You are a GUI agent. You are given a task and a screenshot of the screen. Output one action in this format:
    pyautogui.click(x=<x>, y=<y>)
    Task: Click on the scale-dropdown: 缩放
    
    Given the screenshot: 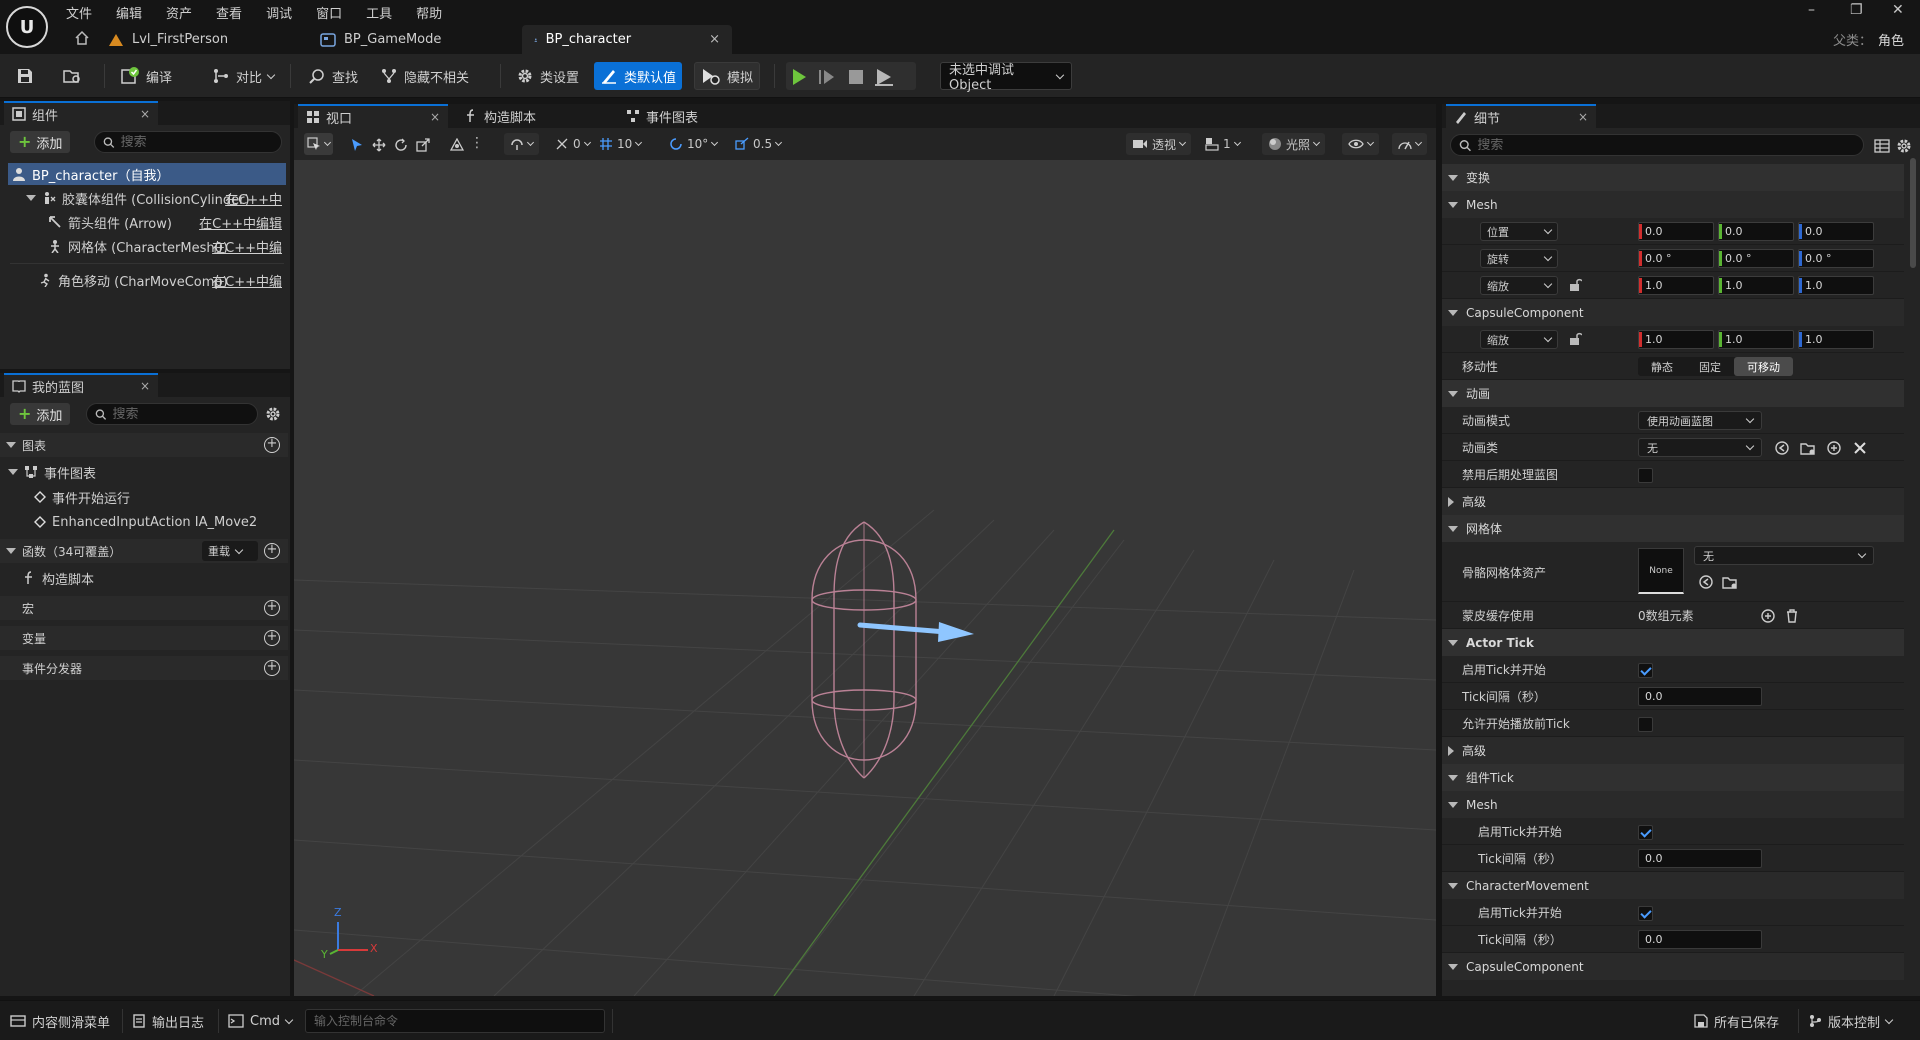 What is the action you would take?
    pyautogui.click(x=1519, y=285)
    